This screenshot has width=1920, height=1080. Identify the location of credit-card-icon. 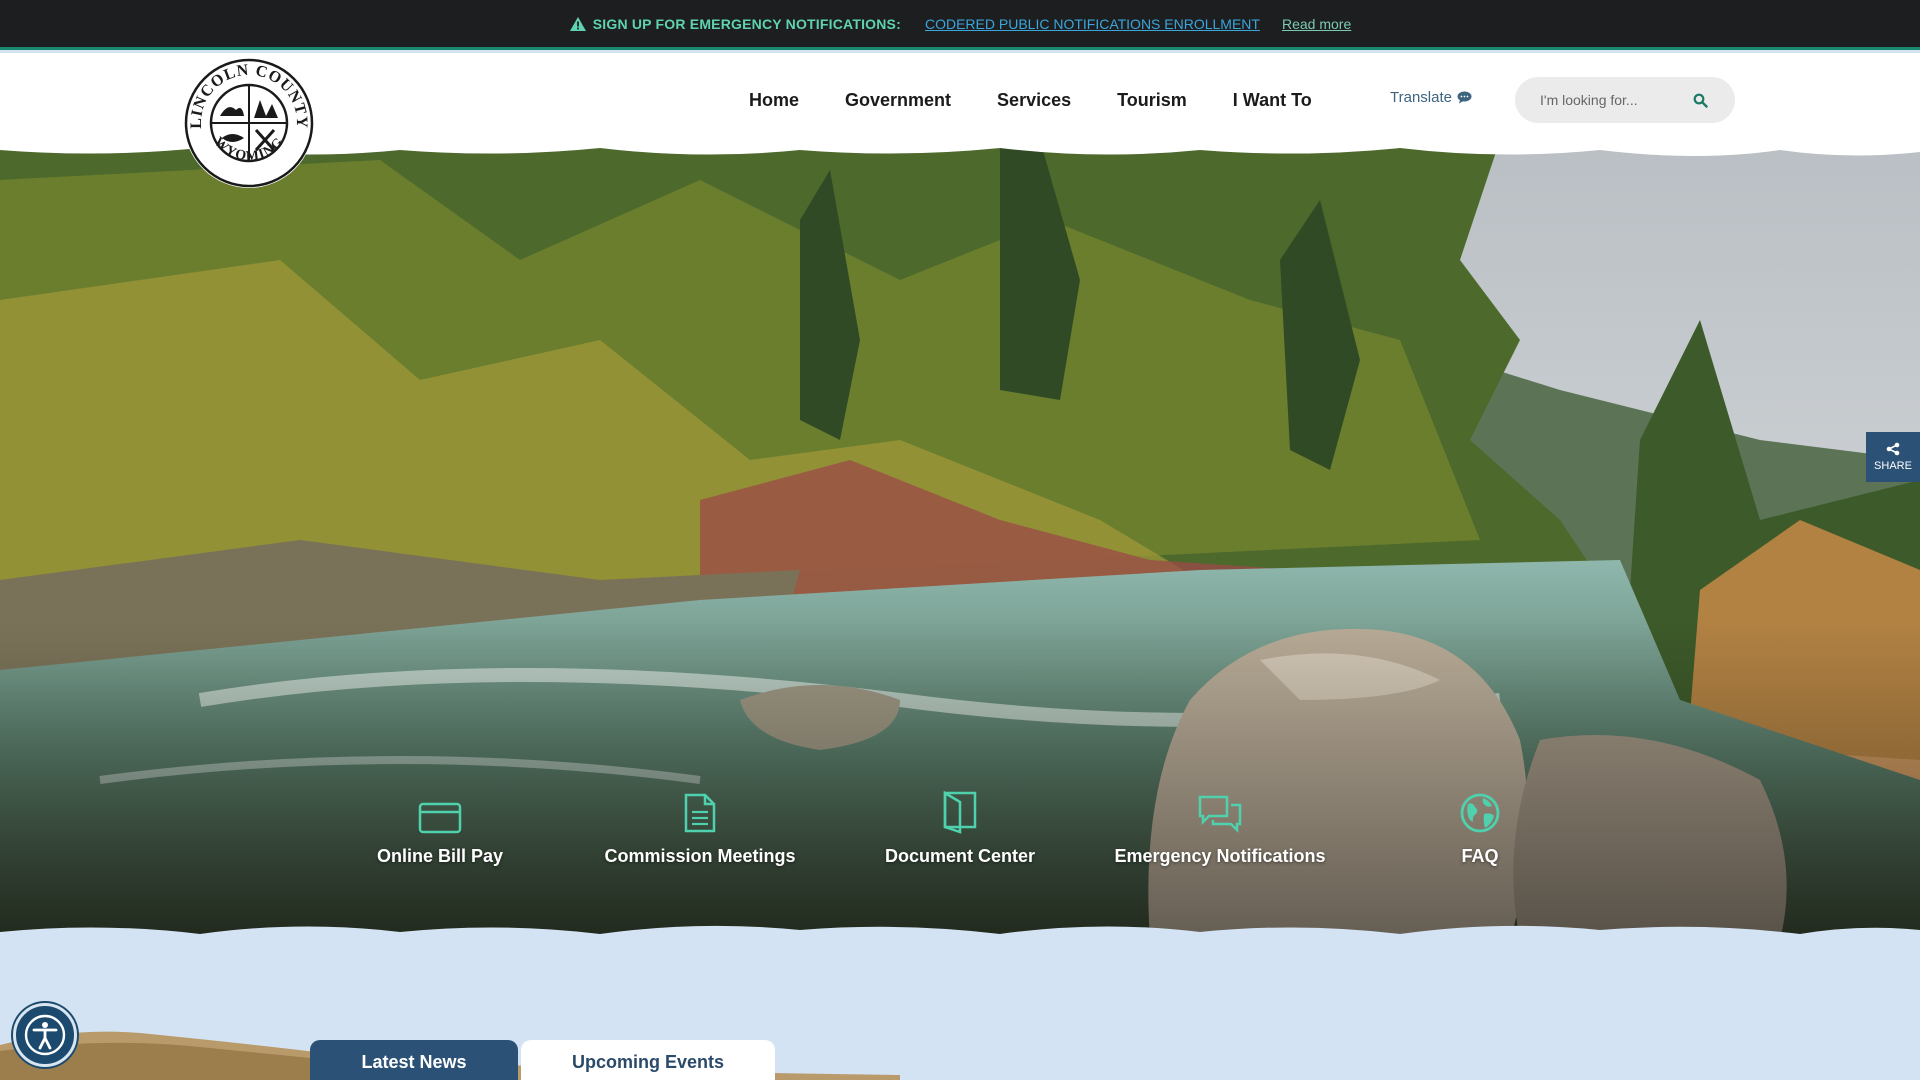
(440, 818).